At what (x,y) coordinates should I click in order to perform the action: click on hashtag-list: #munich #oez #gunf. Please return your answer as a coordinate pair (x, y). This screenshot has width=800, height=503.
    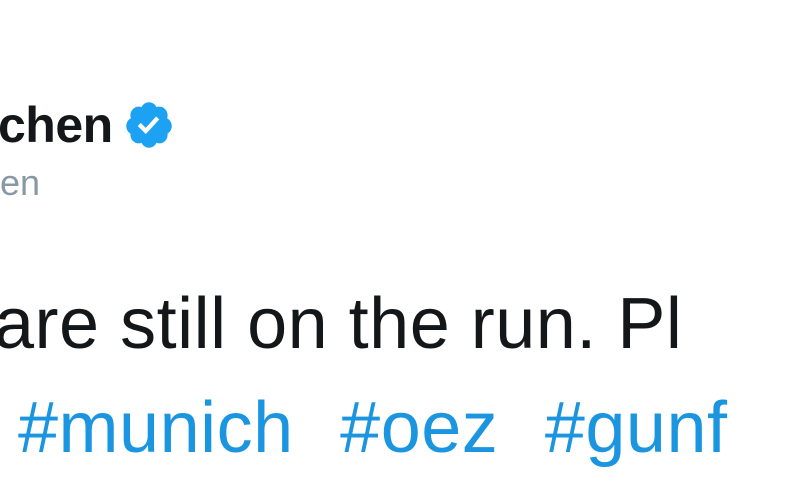
    Looking at the image, I should click on (386, 428).